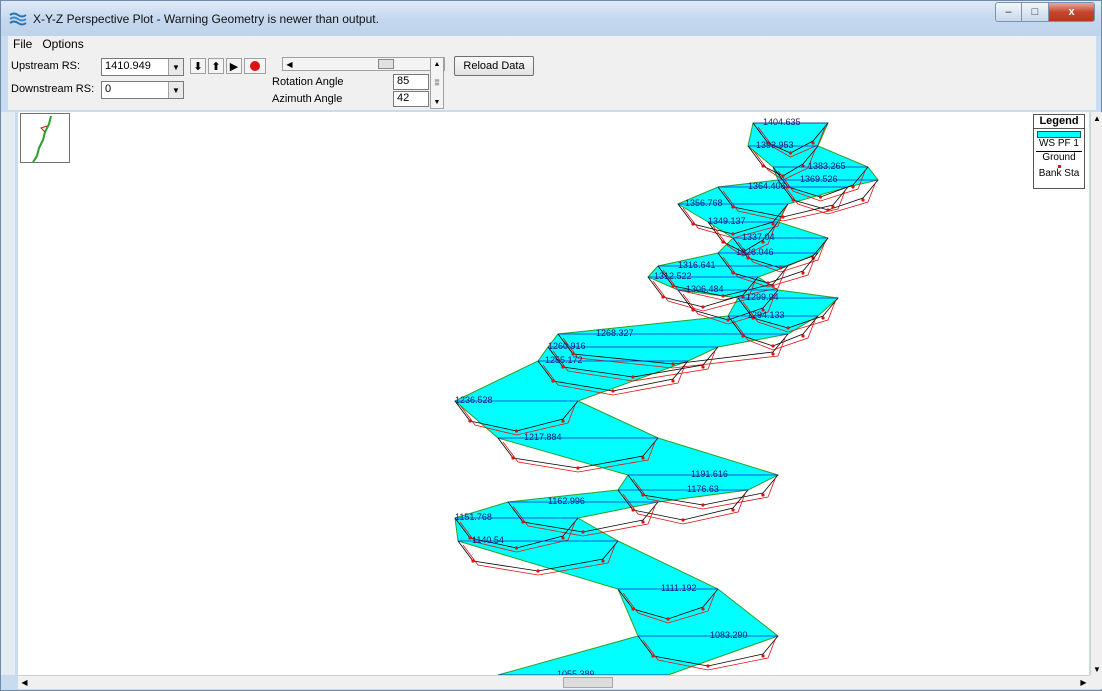 This screenshot has width=1102, height=691. I want to click on scroll-down-icon: ▼, so click(1096, 669).